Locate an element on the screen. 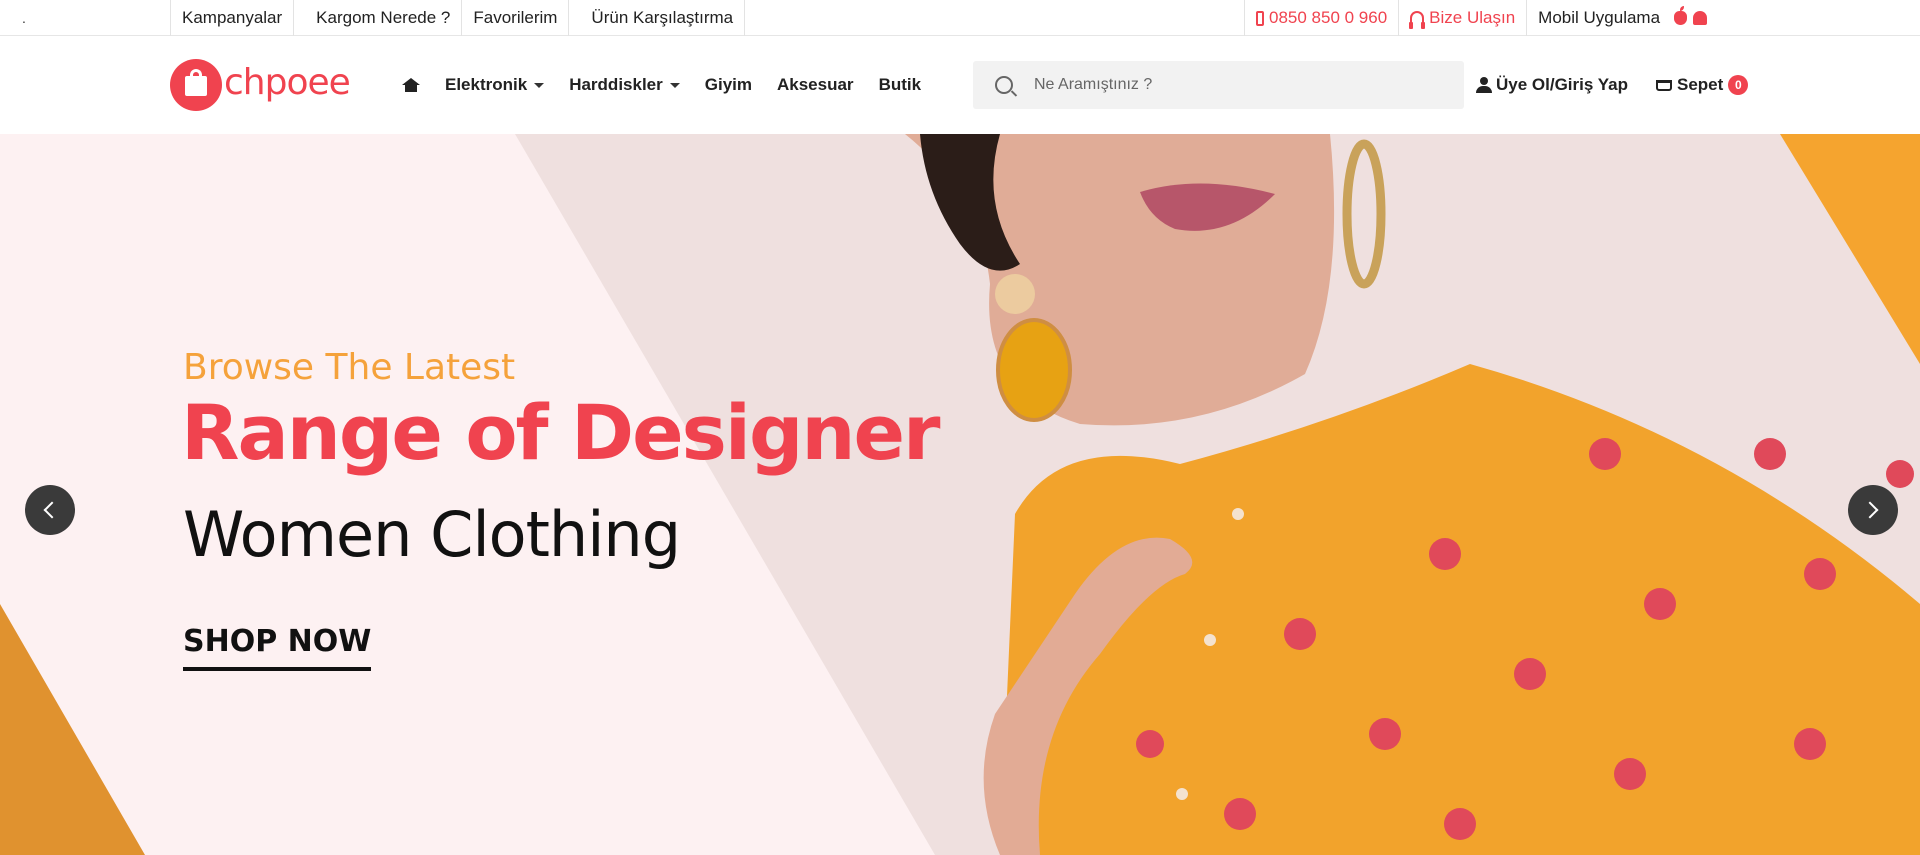 This screenshot has width=1920, height=855. nav-home is located at coordinates (411, 85).